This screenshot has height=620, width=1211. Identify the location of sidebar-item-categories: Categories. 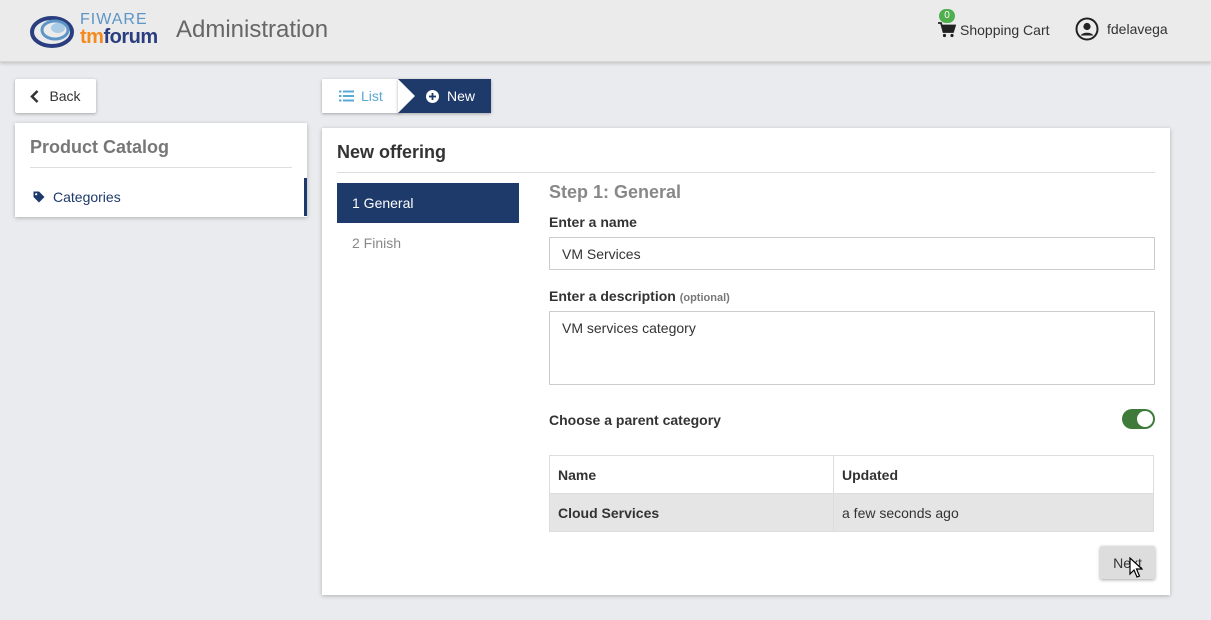
(161, 197).